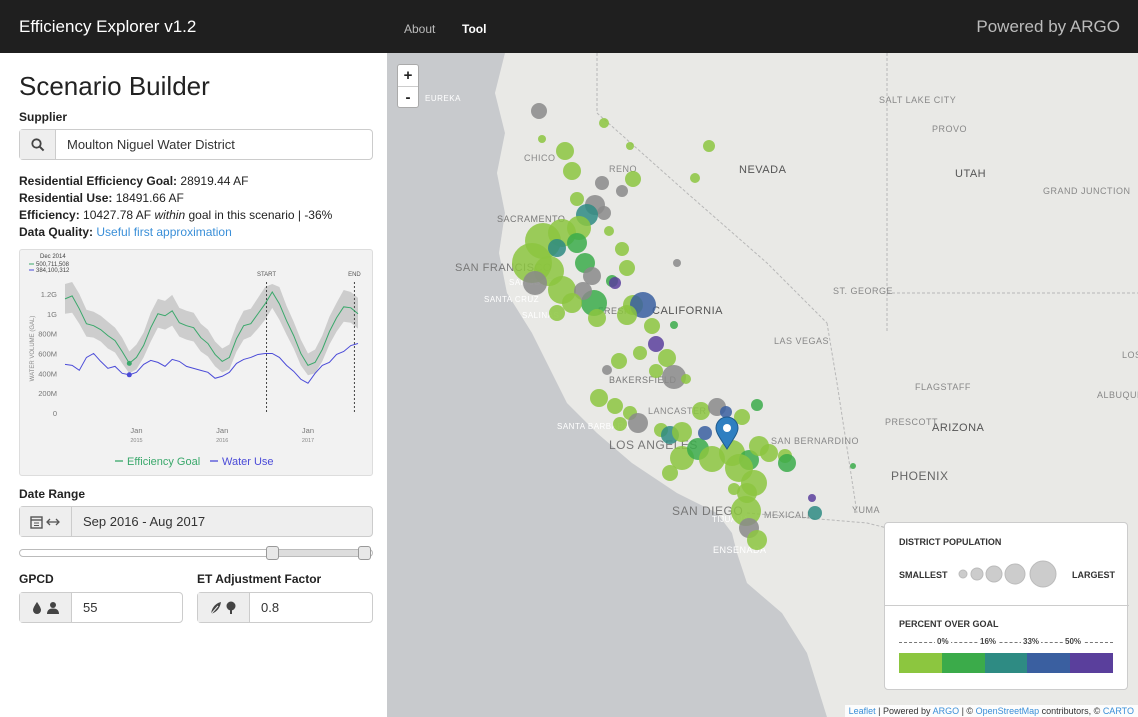 The image size is (1138, 717). I want to click on zoom-in-button: +, so click(408, 75).